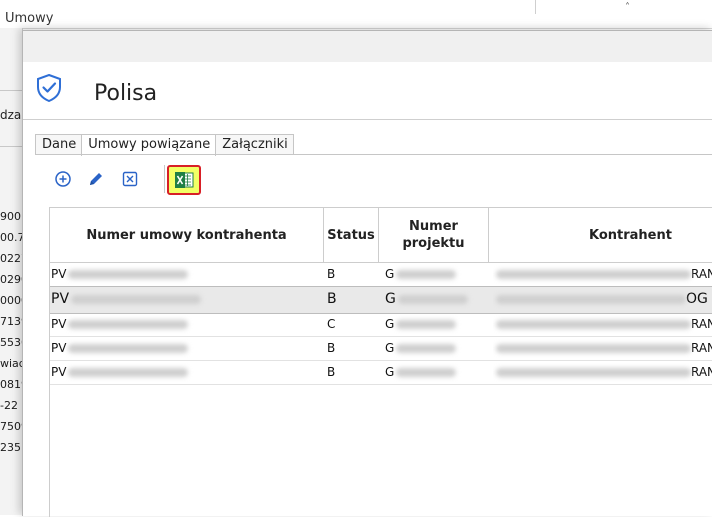 This screenshot has width=712, height=517. Describe the element at coordinates (381, 300) in the screenshot. I see `table-row-selected: PV B G OG` at that location.